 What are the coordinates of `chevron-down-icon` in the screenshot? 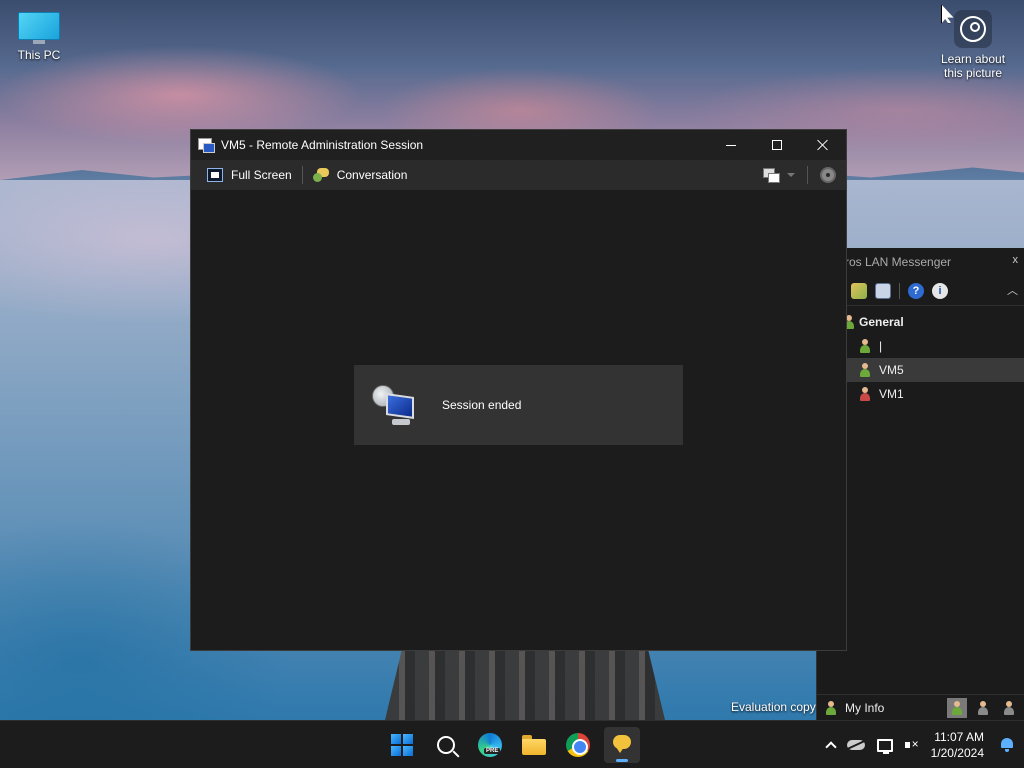 It's located at (791, 175).